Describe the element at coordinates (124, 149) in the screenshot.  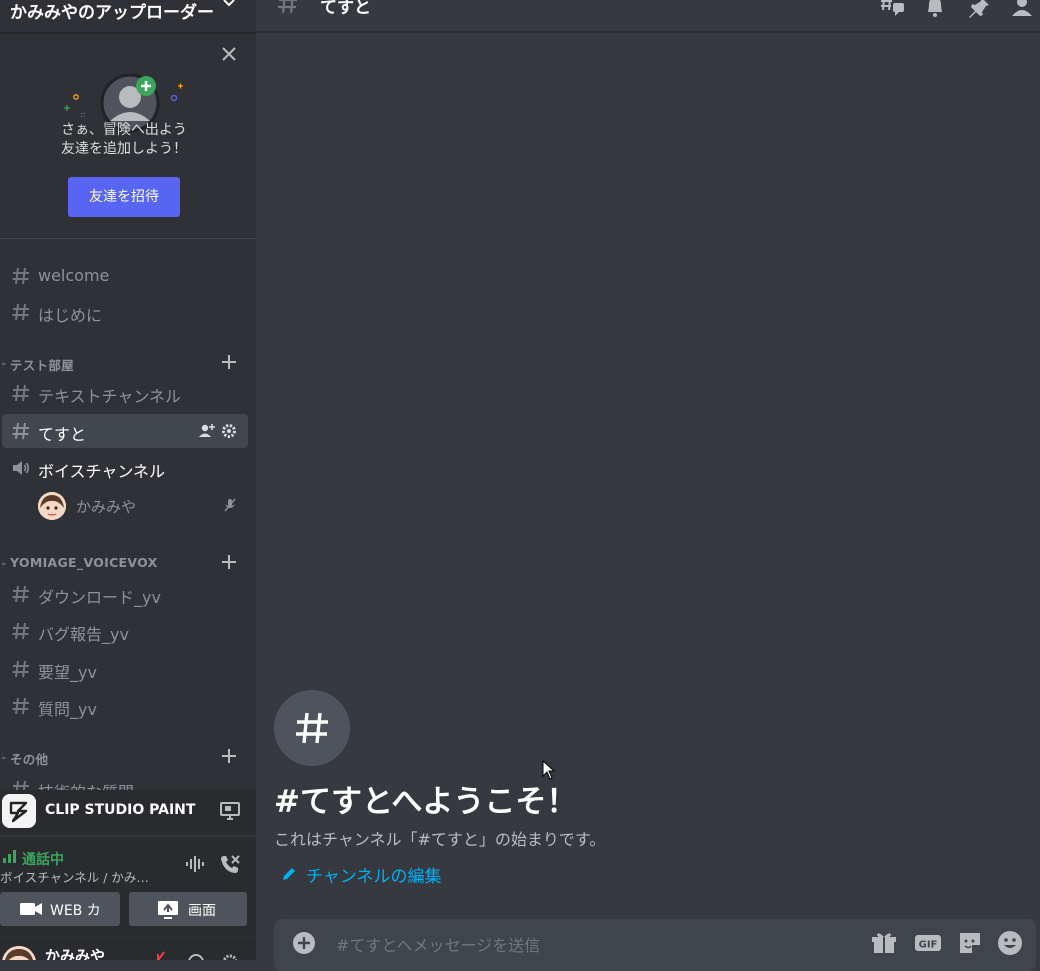
I see `invite-line-2: 友達を追加しよう！` at that location.